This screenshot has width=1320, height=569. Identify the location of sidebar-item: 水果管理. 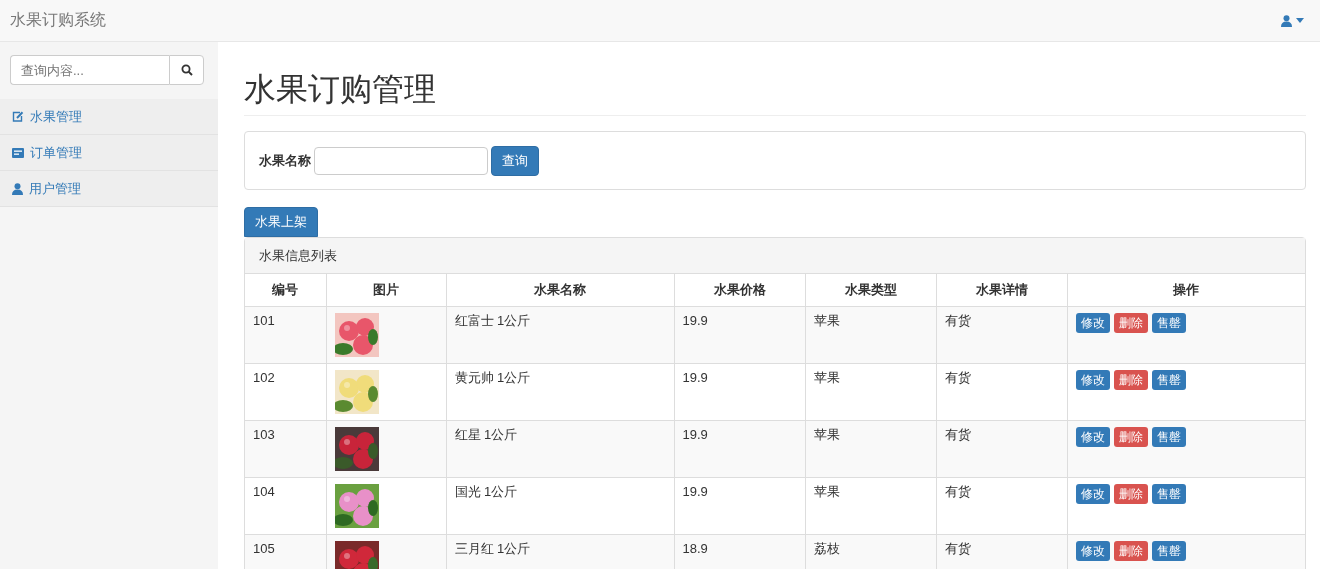
(109, 117).